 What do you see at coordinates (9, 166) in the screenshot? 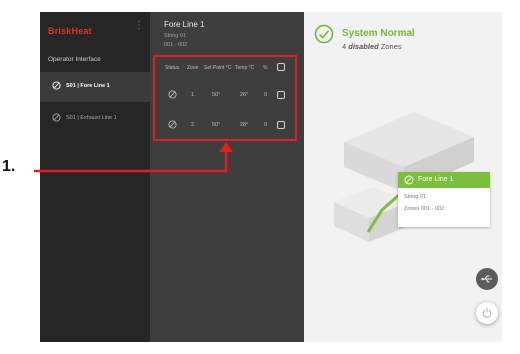
I see `callout-number: 1.` at bounding box center [9, 166].